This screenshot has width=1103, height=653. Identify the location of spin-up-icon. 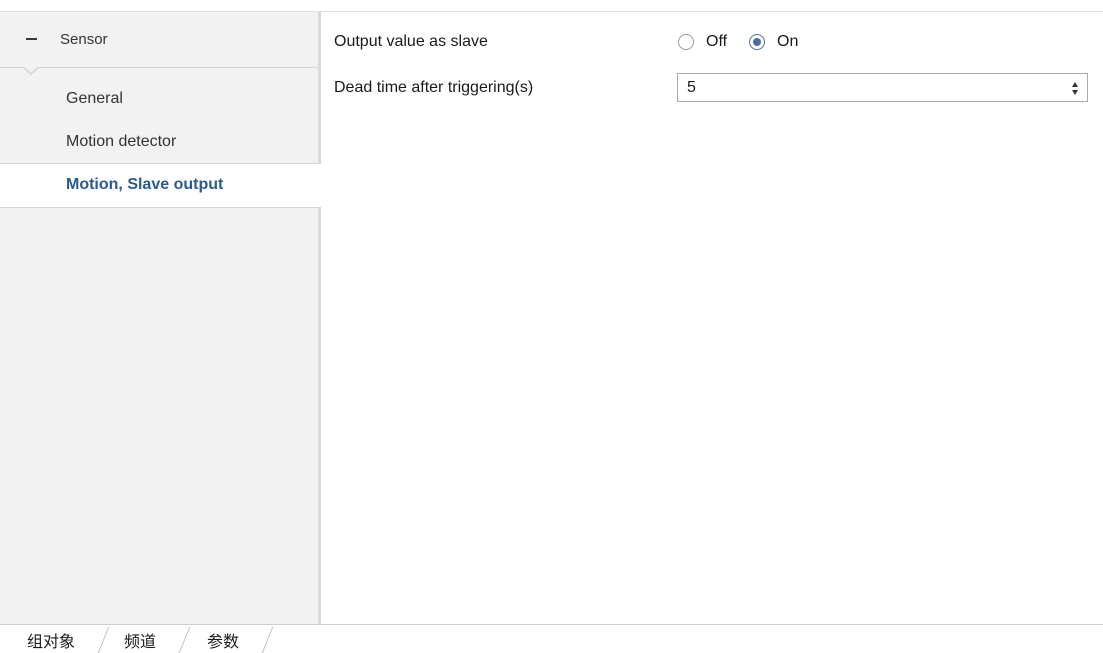
(1075, 84).